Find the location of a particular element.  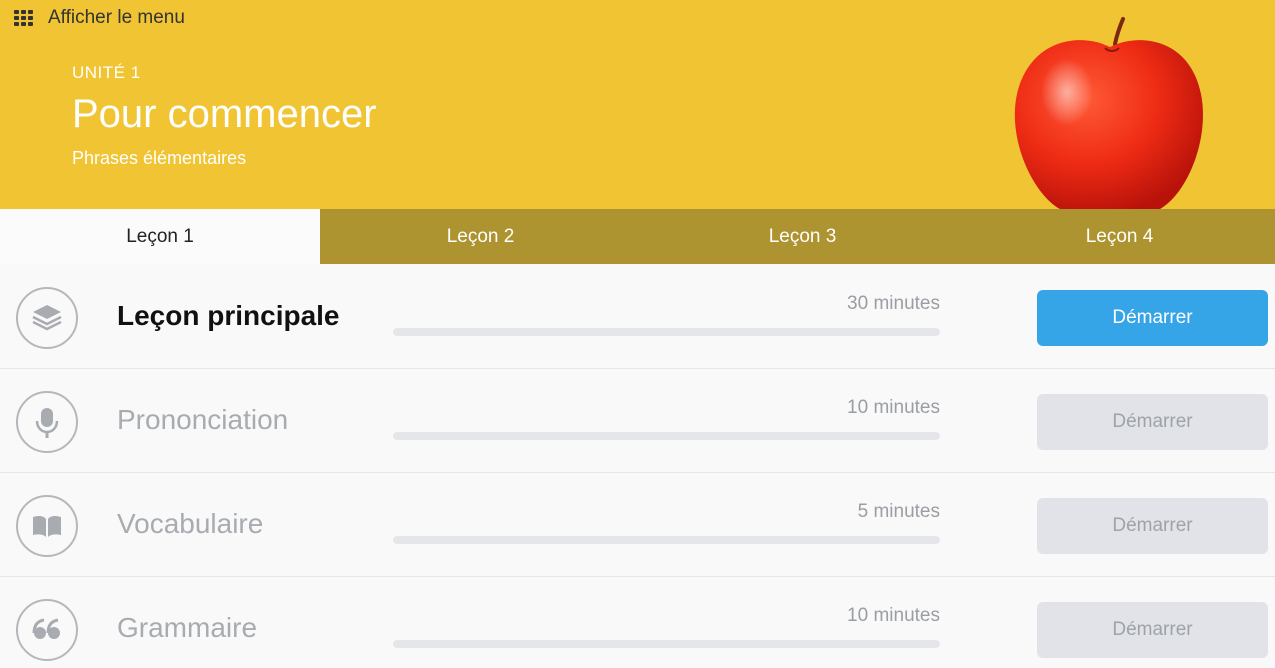

lesson-title: Grammaire is located at coordinates (187, 627).